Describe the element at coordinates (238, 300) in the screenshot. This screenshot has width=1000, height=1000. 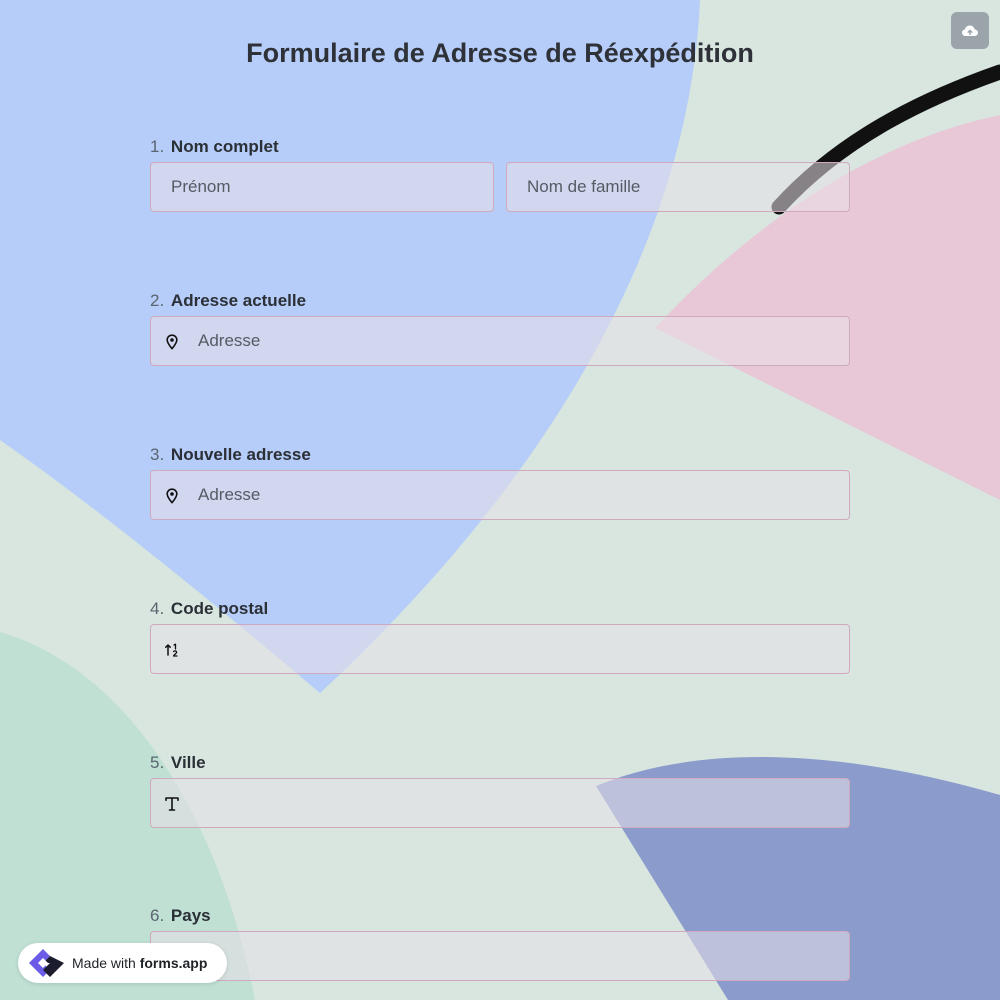
I see `question-text: Adresse actuelle` at that location.